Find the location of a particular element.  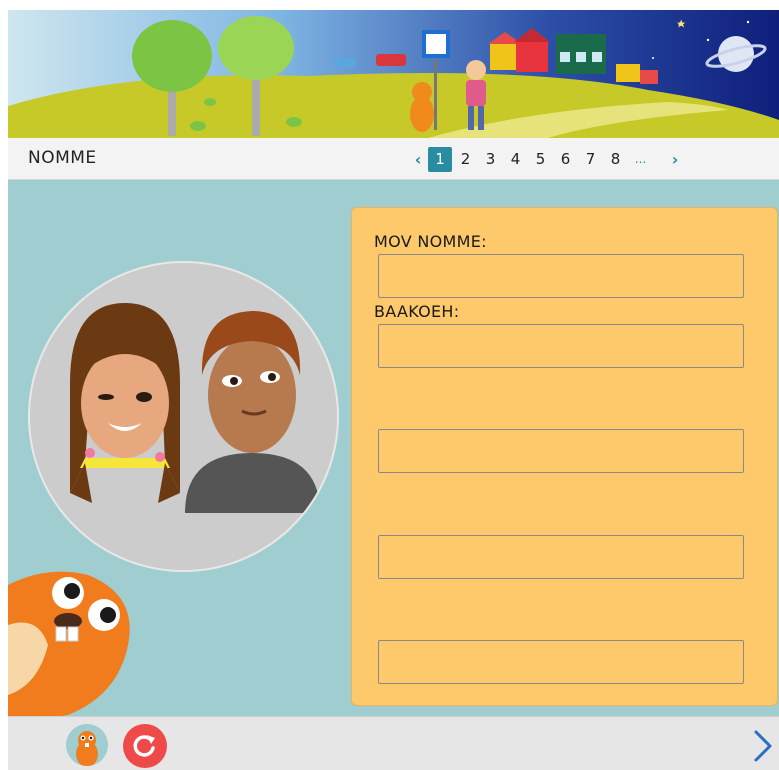

refresh-icon is located at coordinates (144, 746).